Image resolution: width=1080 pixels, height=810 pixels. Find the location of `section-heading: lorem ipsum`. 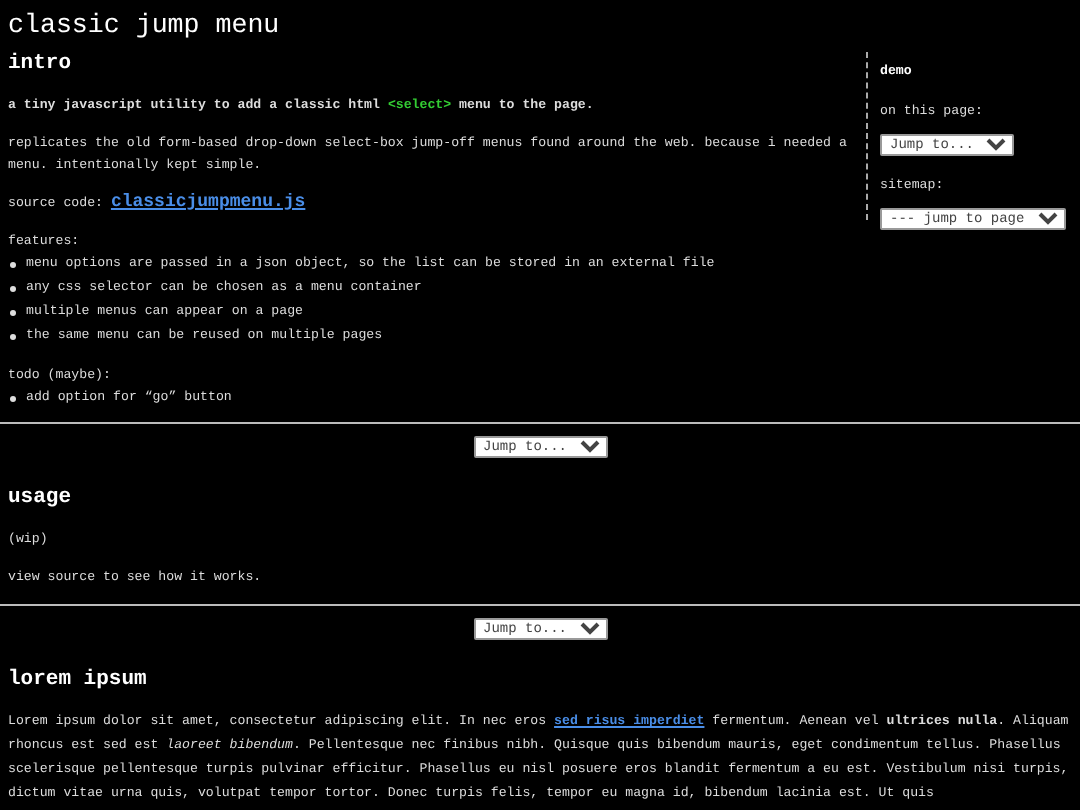

section-heading: lorem ipsum is located at coordinates (78, 681).